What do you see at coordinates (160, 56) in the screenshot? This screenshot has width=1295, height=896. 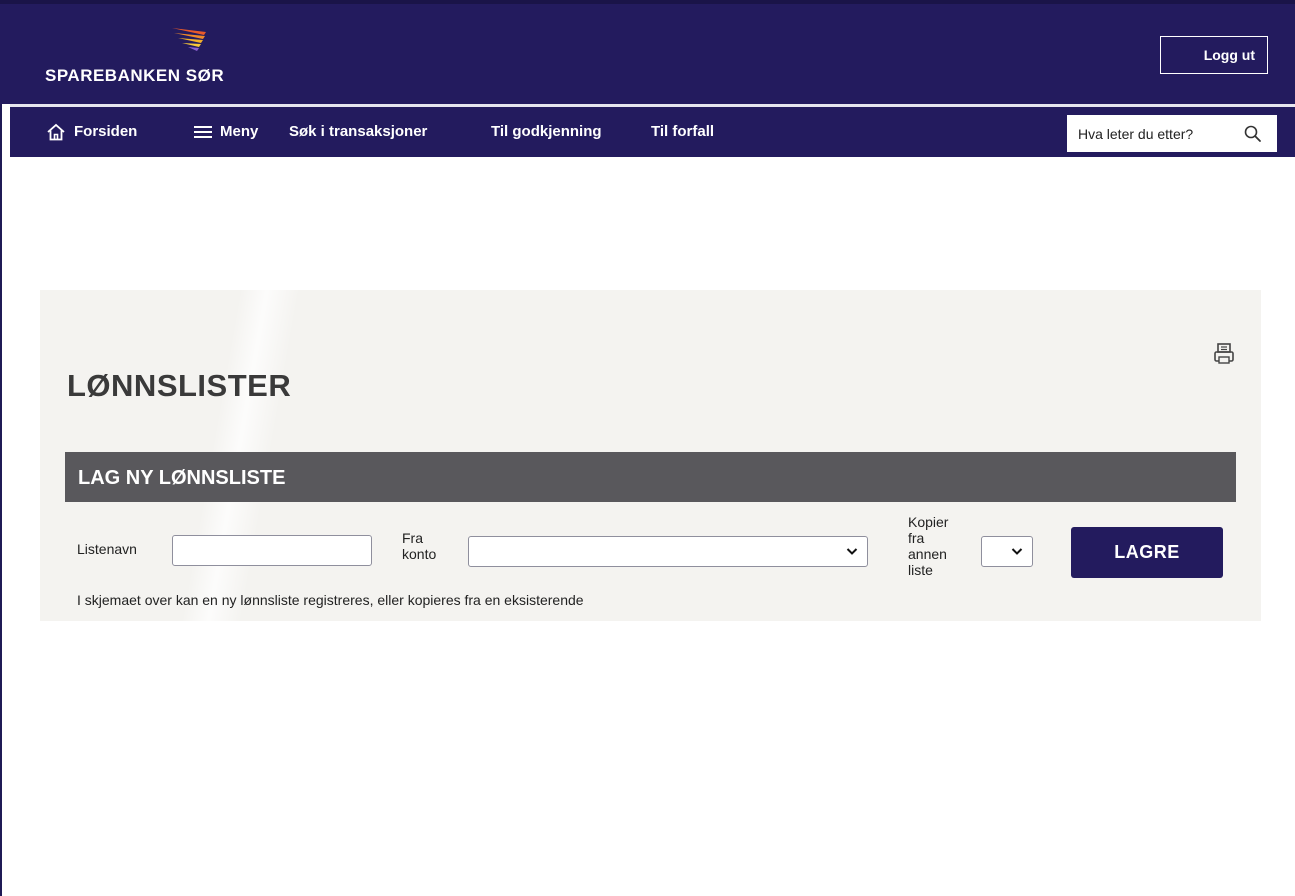 I see `sparebanken-sor-logo: SPAREBANKEN SØR` at bounding box center [160, 56].